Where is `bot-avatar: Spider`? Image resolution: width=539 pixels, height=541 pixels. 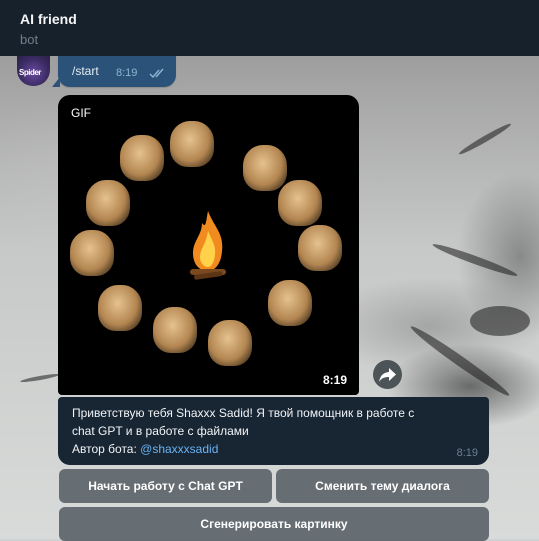
bot-avatar: Spider is located at coordinates (33, 71).